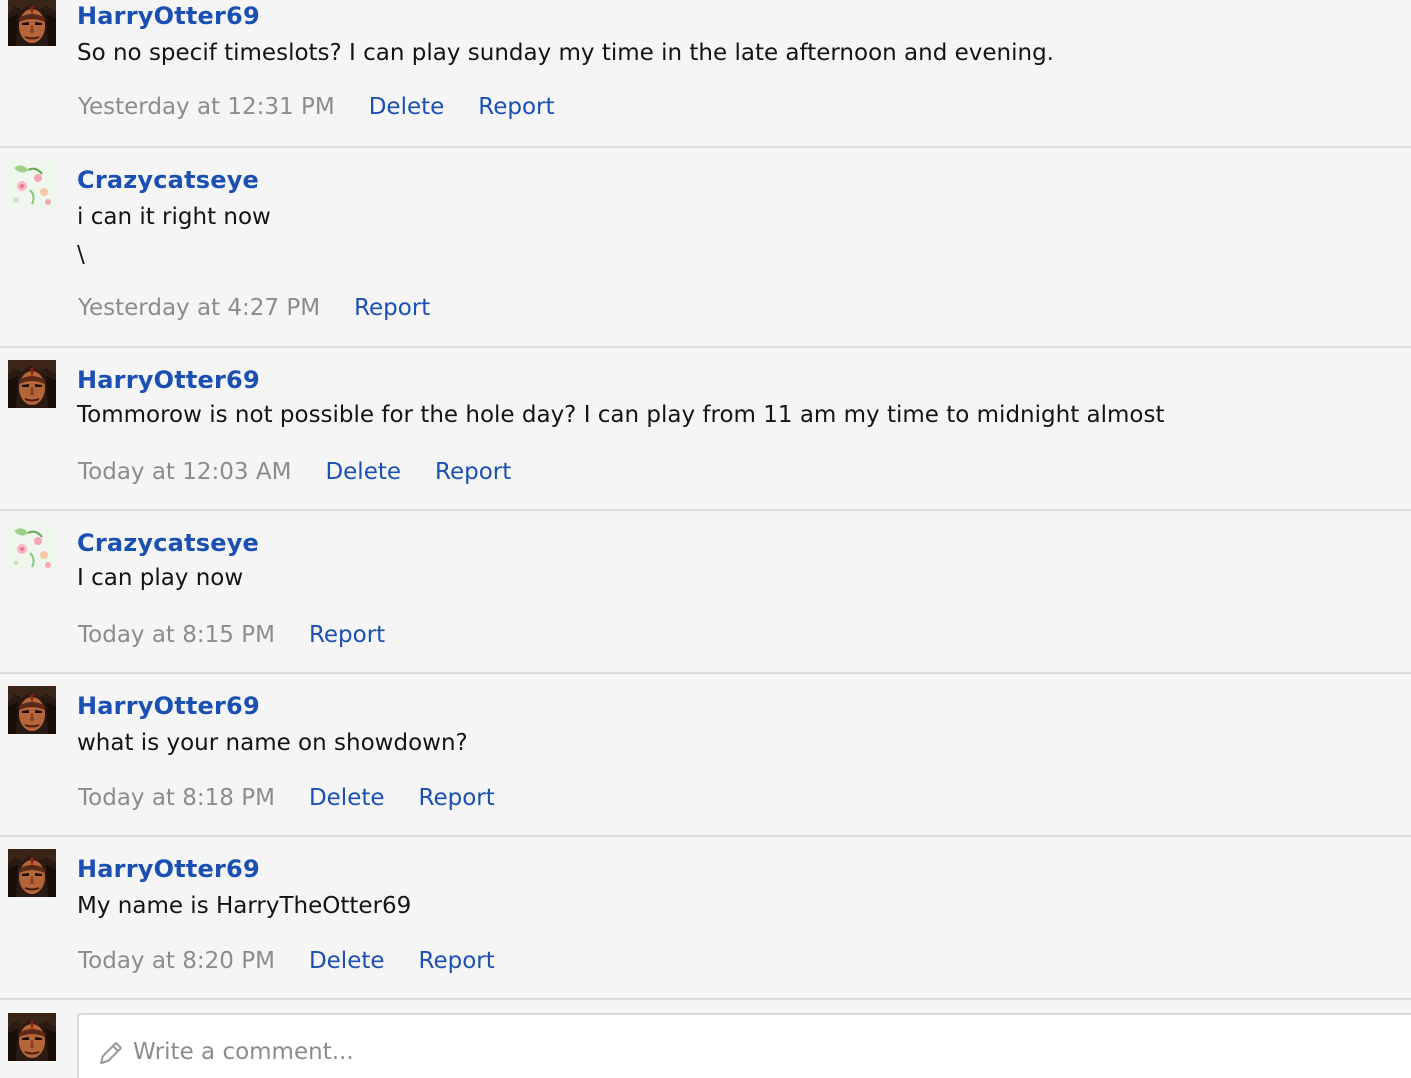 This screenshot has height=1078, width=1411. I want to click on comment-timestamp: Today at 8:20 PM, so click(176, 961).